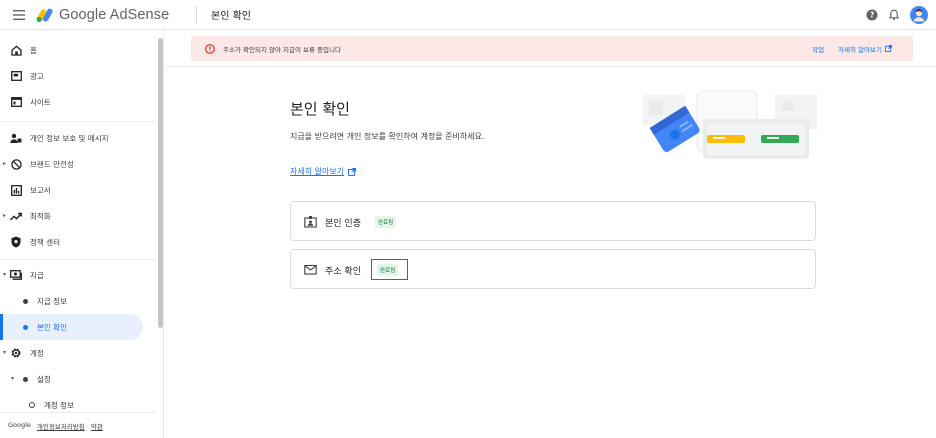 The image size is (936, 438). Describe the element at coordinates (40, 216) in the screenshot. I see `sidebar-item-label: 최적화` at that location.